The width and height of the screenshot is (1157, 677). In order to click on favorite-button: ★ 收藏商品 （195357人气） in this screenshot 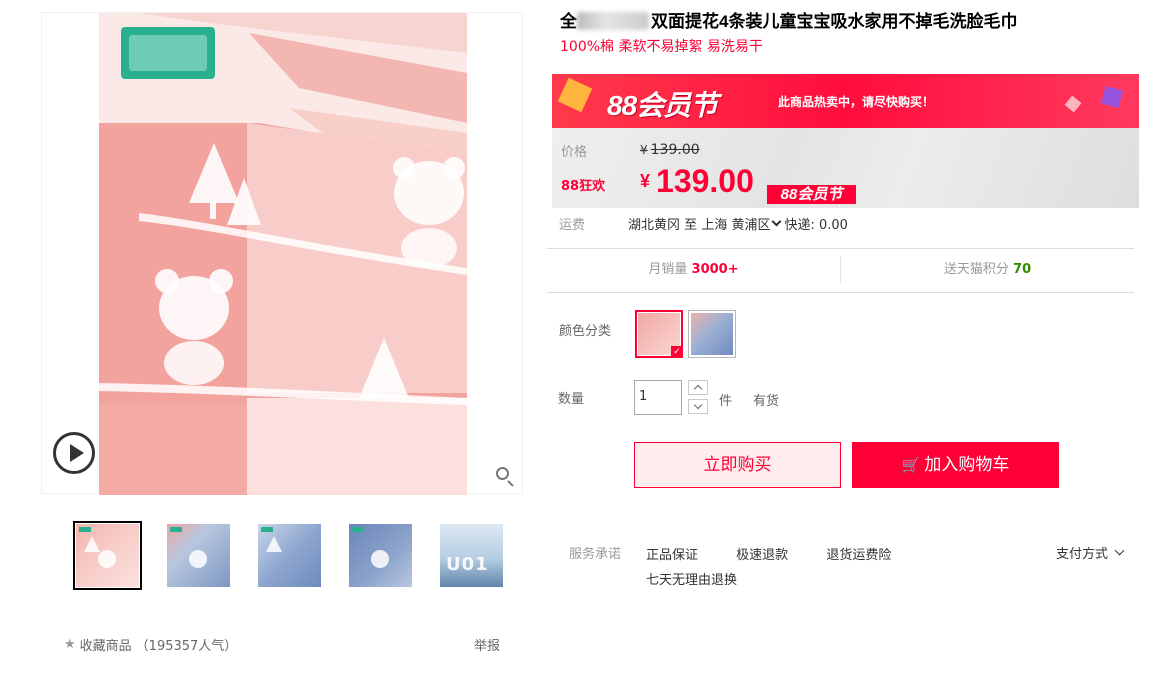, I will do `click(150, 644)`.